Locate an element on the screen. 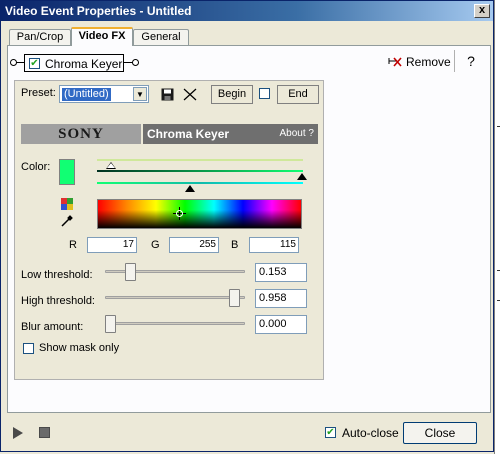 The width and height of the screenshot is (500, 454). spectrum-crosshair-icon is located at coordinates (179, 213).